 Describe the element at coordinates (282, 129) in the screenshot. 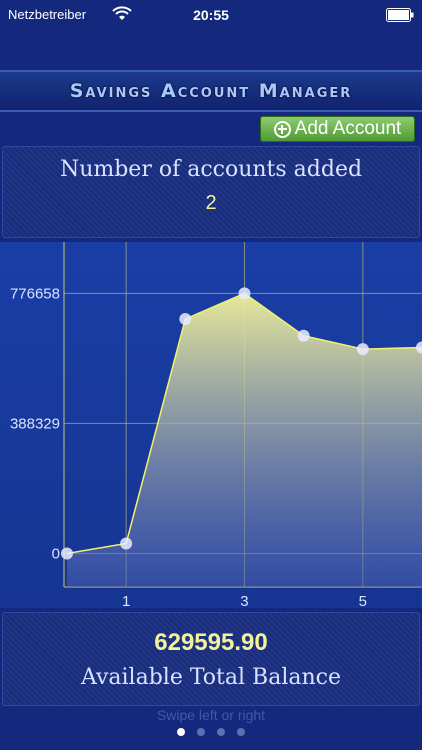

I see `plus-circle-icon` at that location.